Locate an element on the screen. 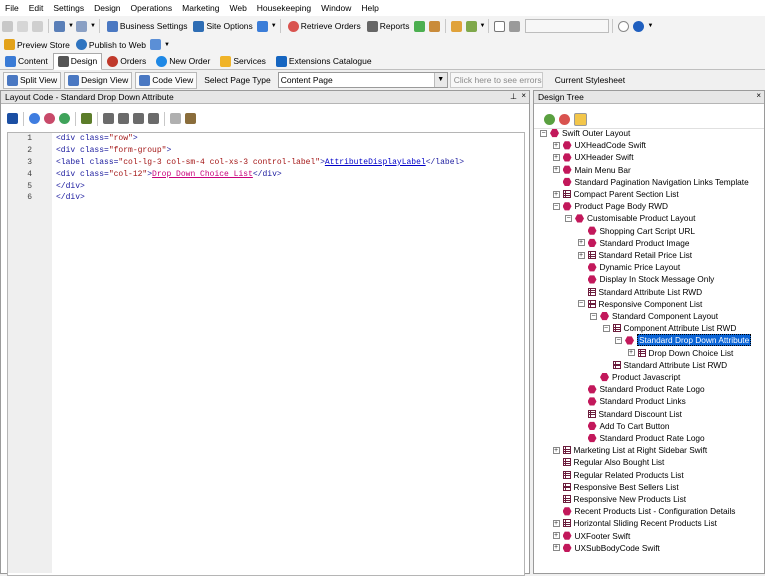 The height and width of the screenshot is (576, 765). code-line: 2 <div class="form-group"> is located at coordinates (266, 151).